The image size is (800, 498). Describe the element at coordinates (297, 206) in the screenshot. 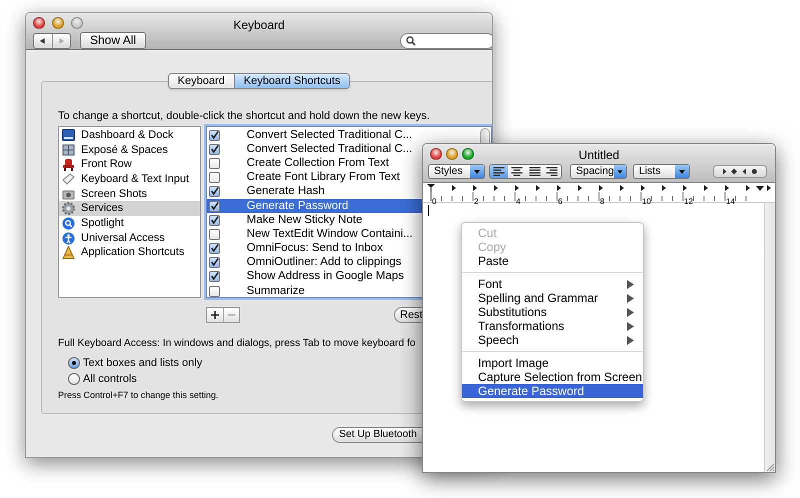

I see `service-label: Generate Password` at that location.